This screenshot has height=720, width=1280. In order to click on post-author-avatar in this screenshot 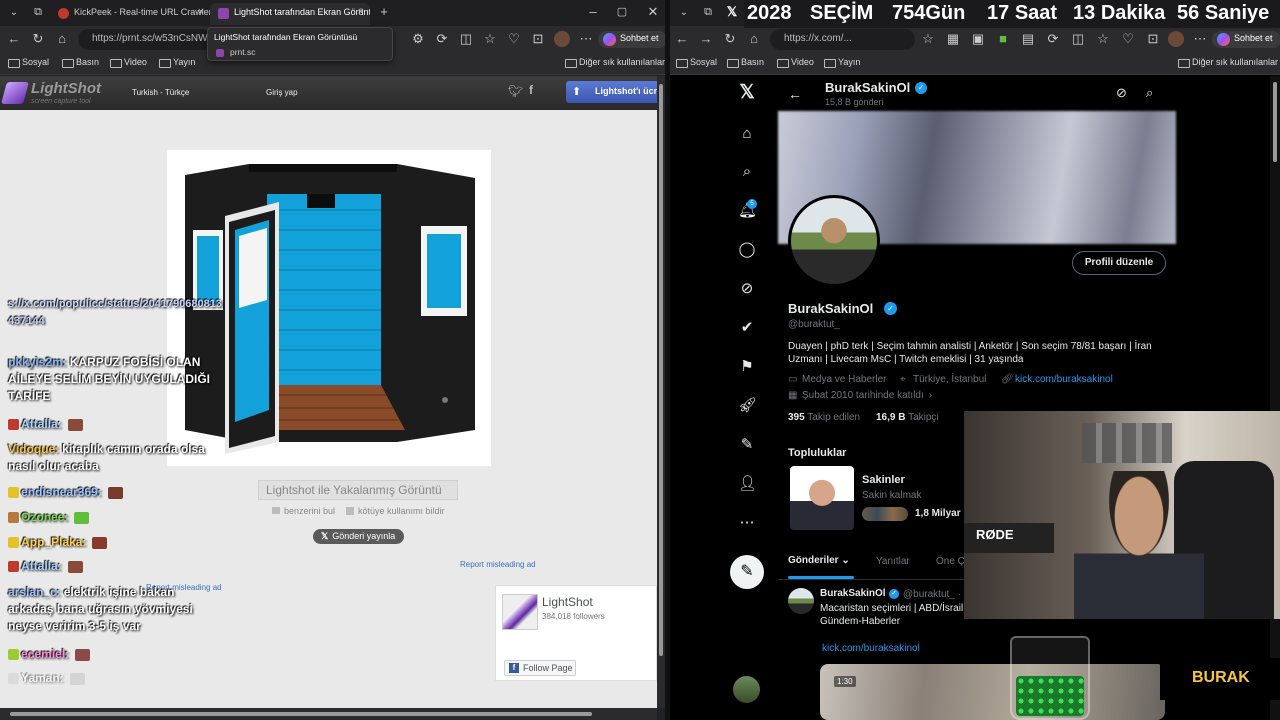, I will do `click(801, 601)`.